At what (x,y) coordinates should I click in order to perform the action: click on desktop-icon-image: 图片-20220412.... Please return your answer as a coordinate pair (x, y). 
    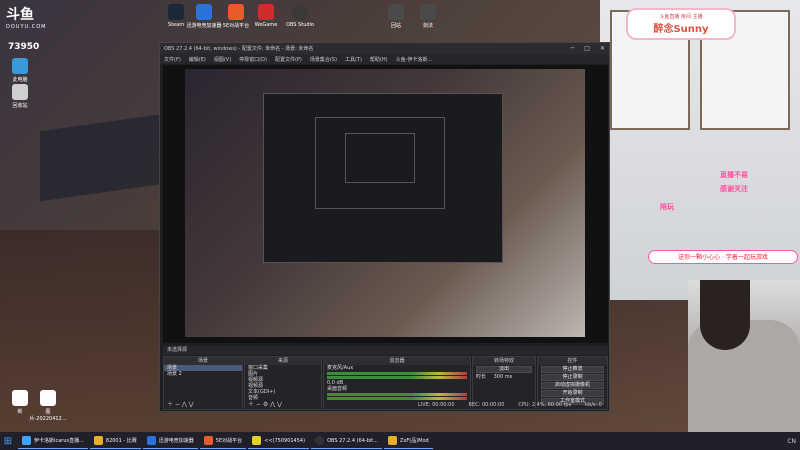
    Looking at the image, I should click on (48, 406).